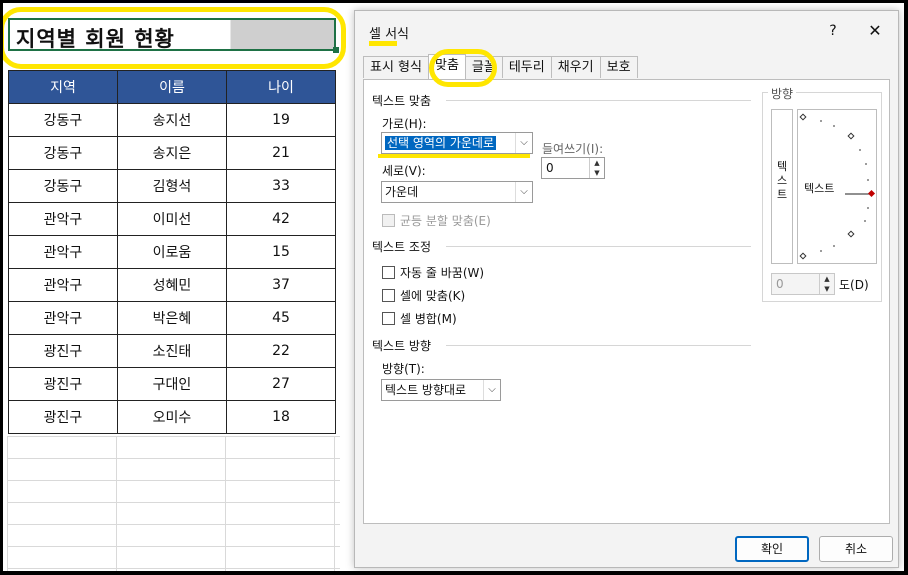 This screenshot has height=575, width=908. I want to click on justify-distributed-checkbox: 균등 분할 맞춤(E), so click(436, 220).